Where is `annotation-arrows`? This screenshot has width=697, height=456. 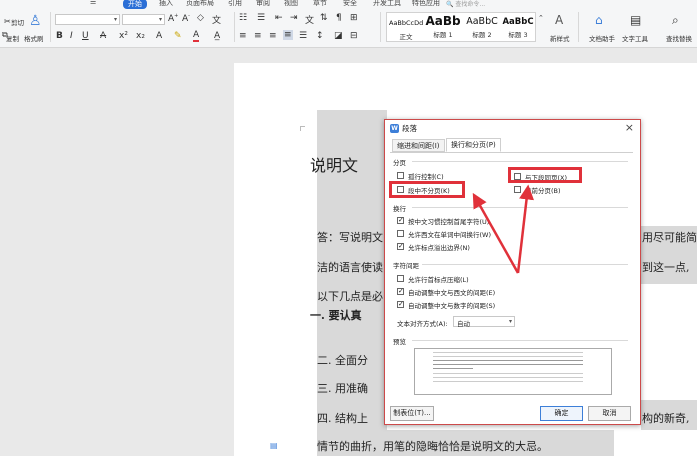 annotation-arrows is located at coordinates (503, 229).